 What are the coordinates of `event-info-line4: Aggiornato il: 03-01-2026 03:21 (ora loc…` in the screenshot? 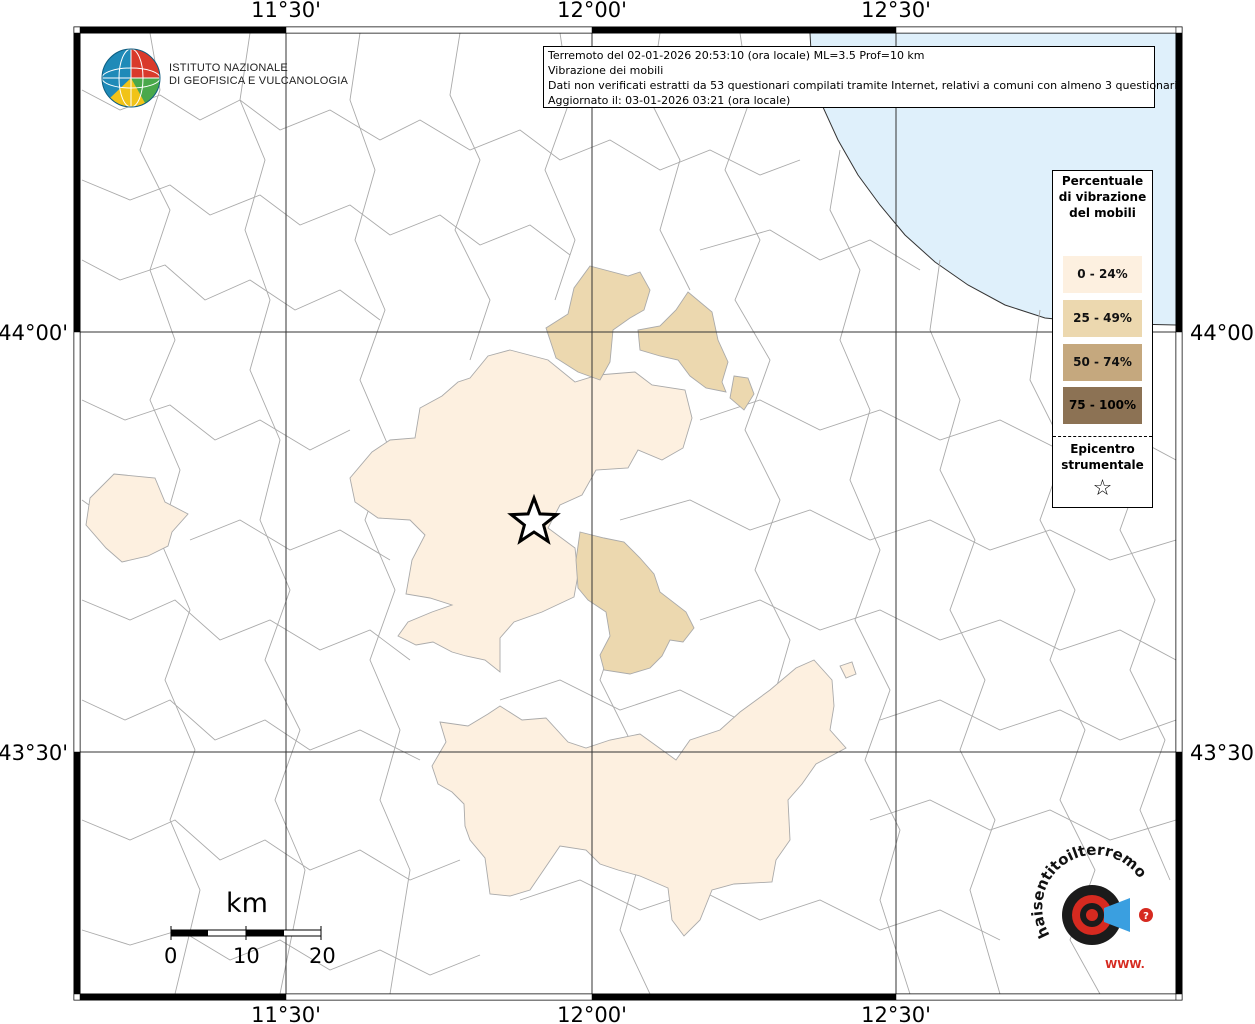 It's located at (669, 100).